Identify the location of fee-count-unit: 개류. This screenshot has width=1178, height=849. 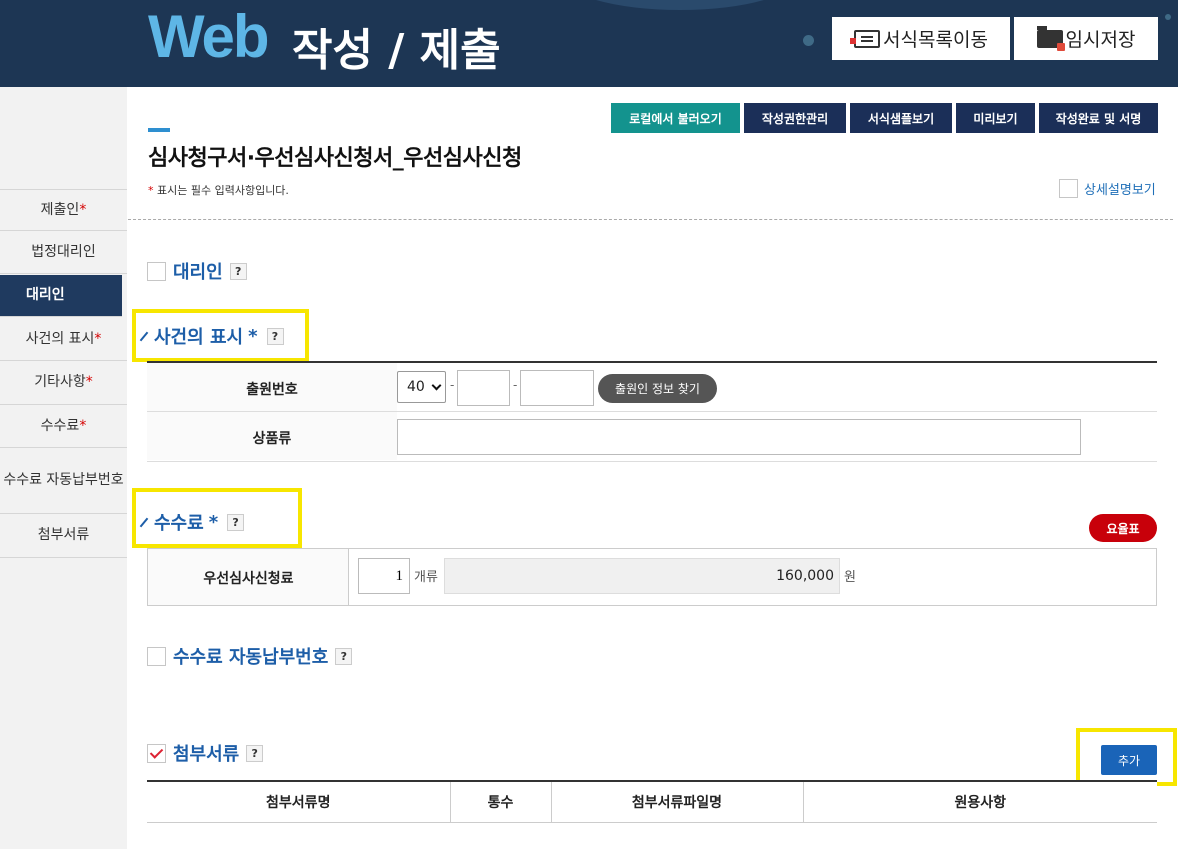
(426, 577).